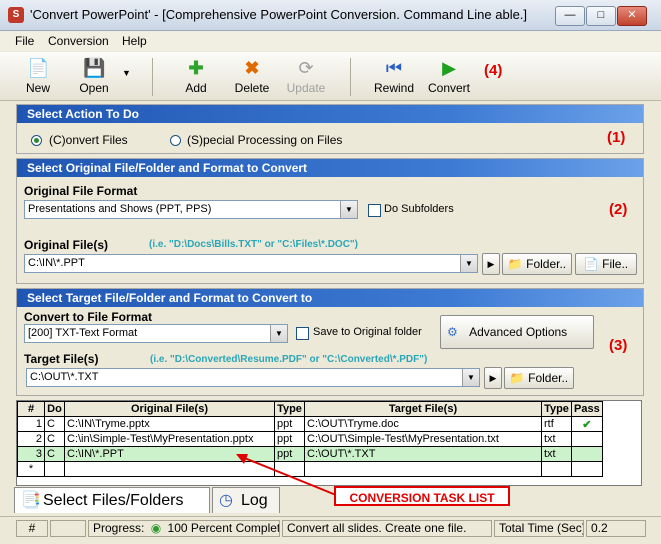 The height and width of the screenshot is (544, 661). What do you see at coordinates (31, 439) in the screenshot?
I see `row-number: 2` at bounding box center [31, 439].